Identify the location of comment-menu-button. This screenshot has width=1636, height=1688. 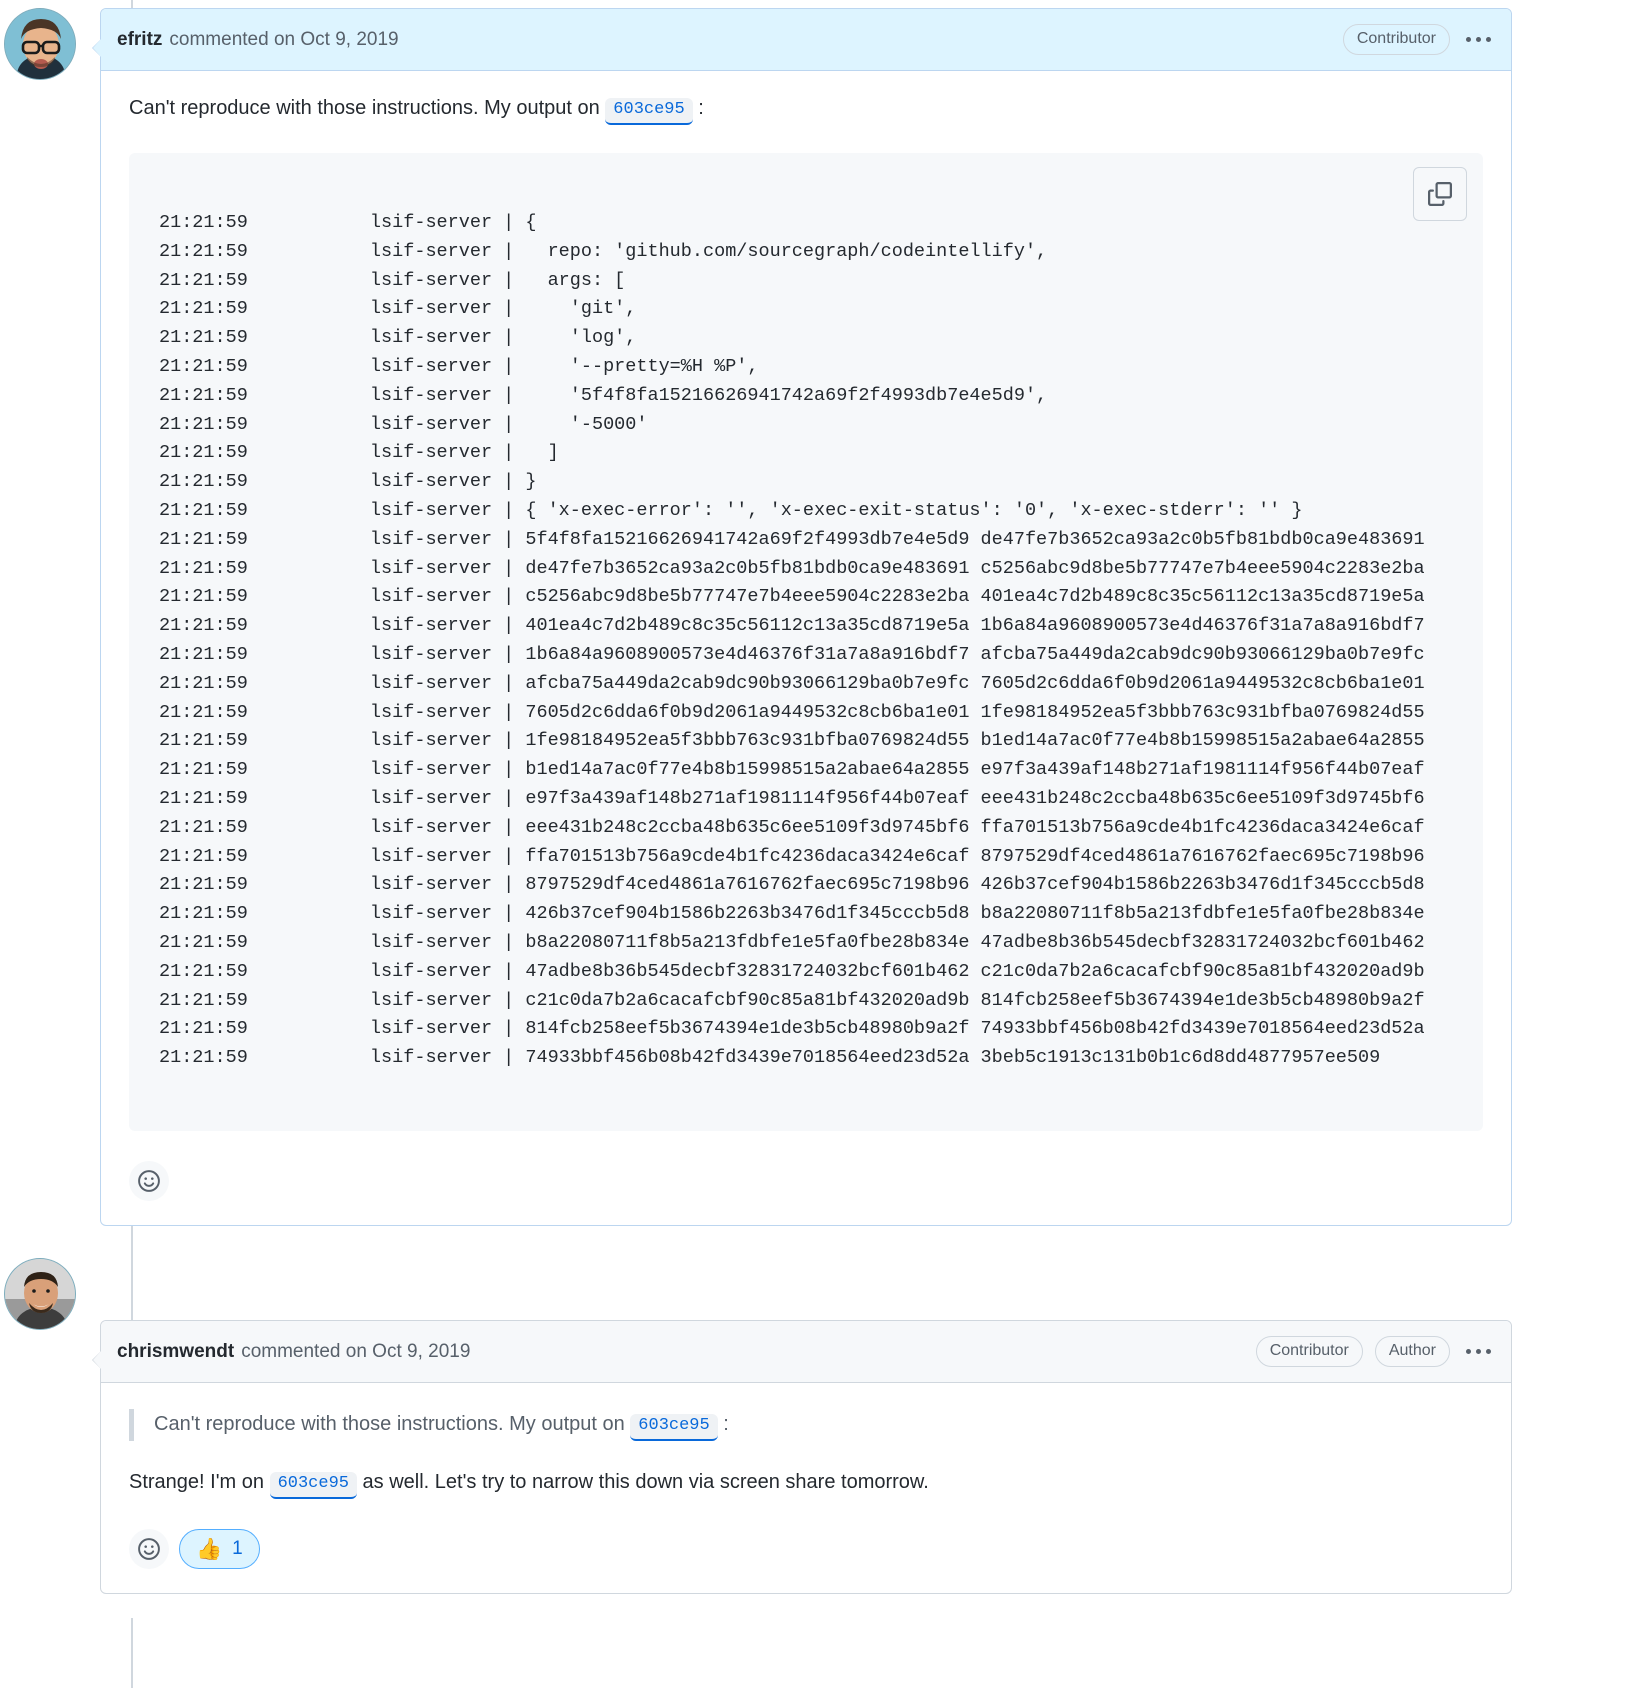
(1478, 39).